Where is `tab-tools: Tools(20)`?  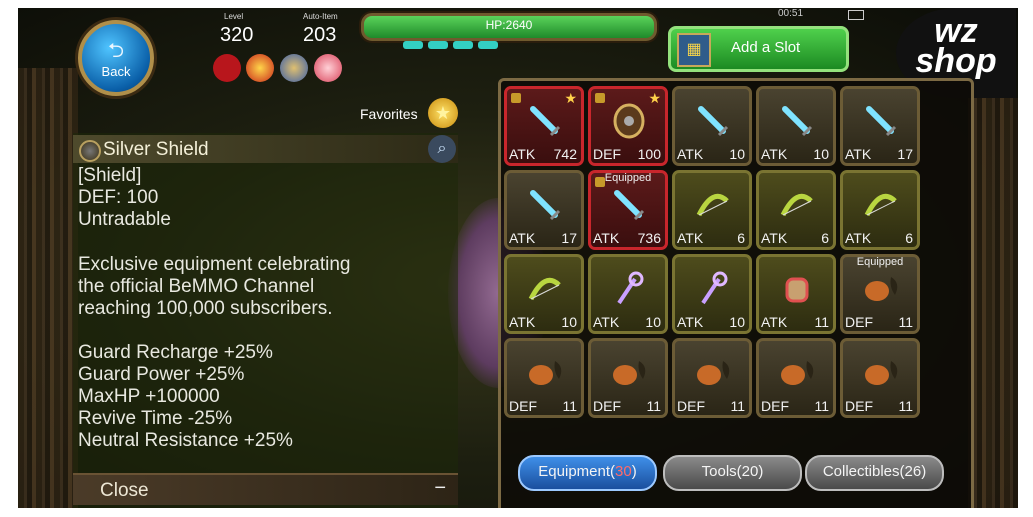
tab-tools: Tools(20) is located at coordinates (732, 473).